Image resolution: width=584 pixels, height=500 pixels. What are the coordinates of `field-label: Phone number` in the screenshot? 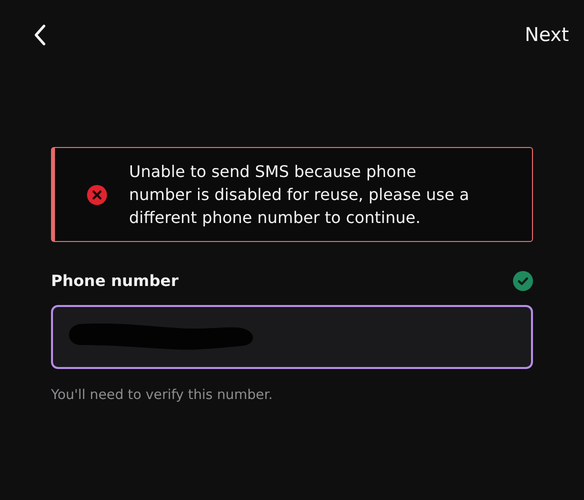 It's located at (114, 281).